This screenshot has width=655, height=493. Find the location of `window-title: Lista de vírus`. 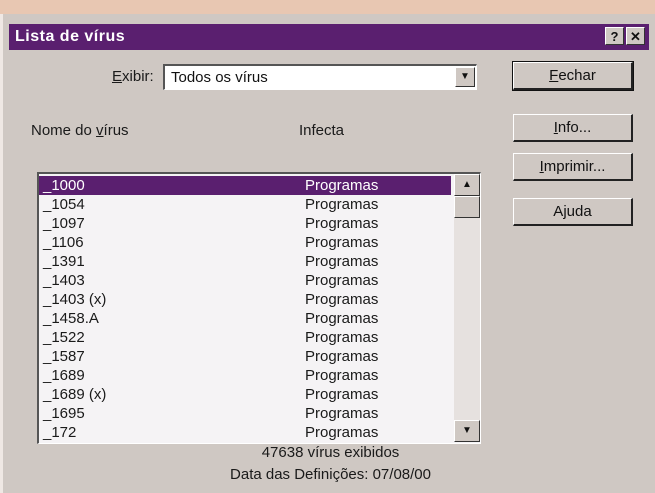

window-title: Lista de vírus is located at coordinates (70, 36).